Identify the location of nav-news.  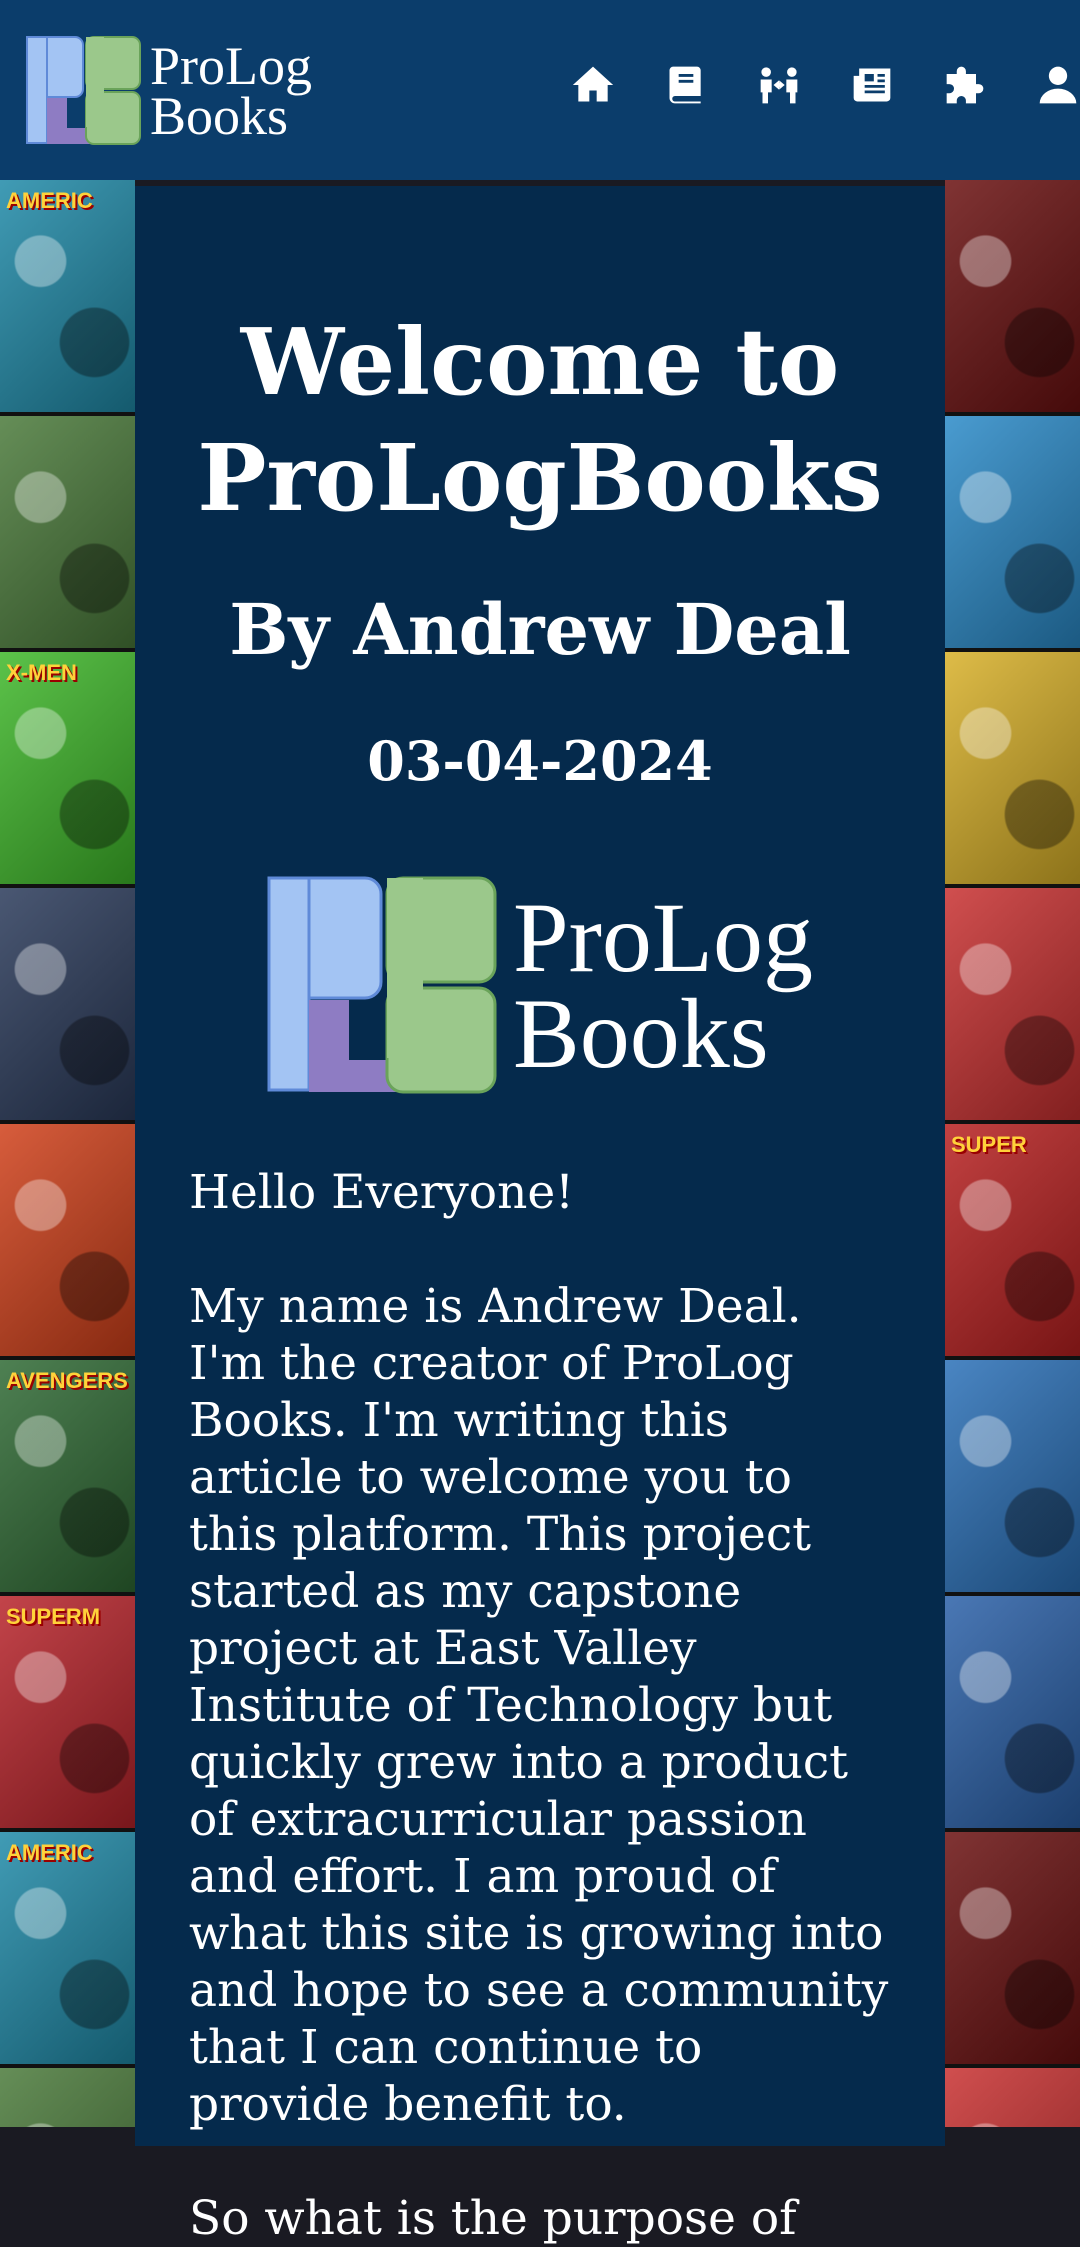
(872, 85).